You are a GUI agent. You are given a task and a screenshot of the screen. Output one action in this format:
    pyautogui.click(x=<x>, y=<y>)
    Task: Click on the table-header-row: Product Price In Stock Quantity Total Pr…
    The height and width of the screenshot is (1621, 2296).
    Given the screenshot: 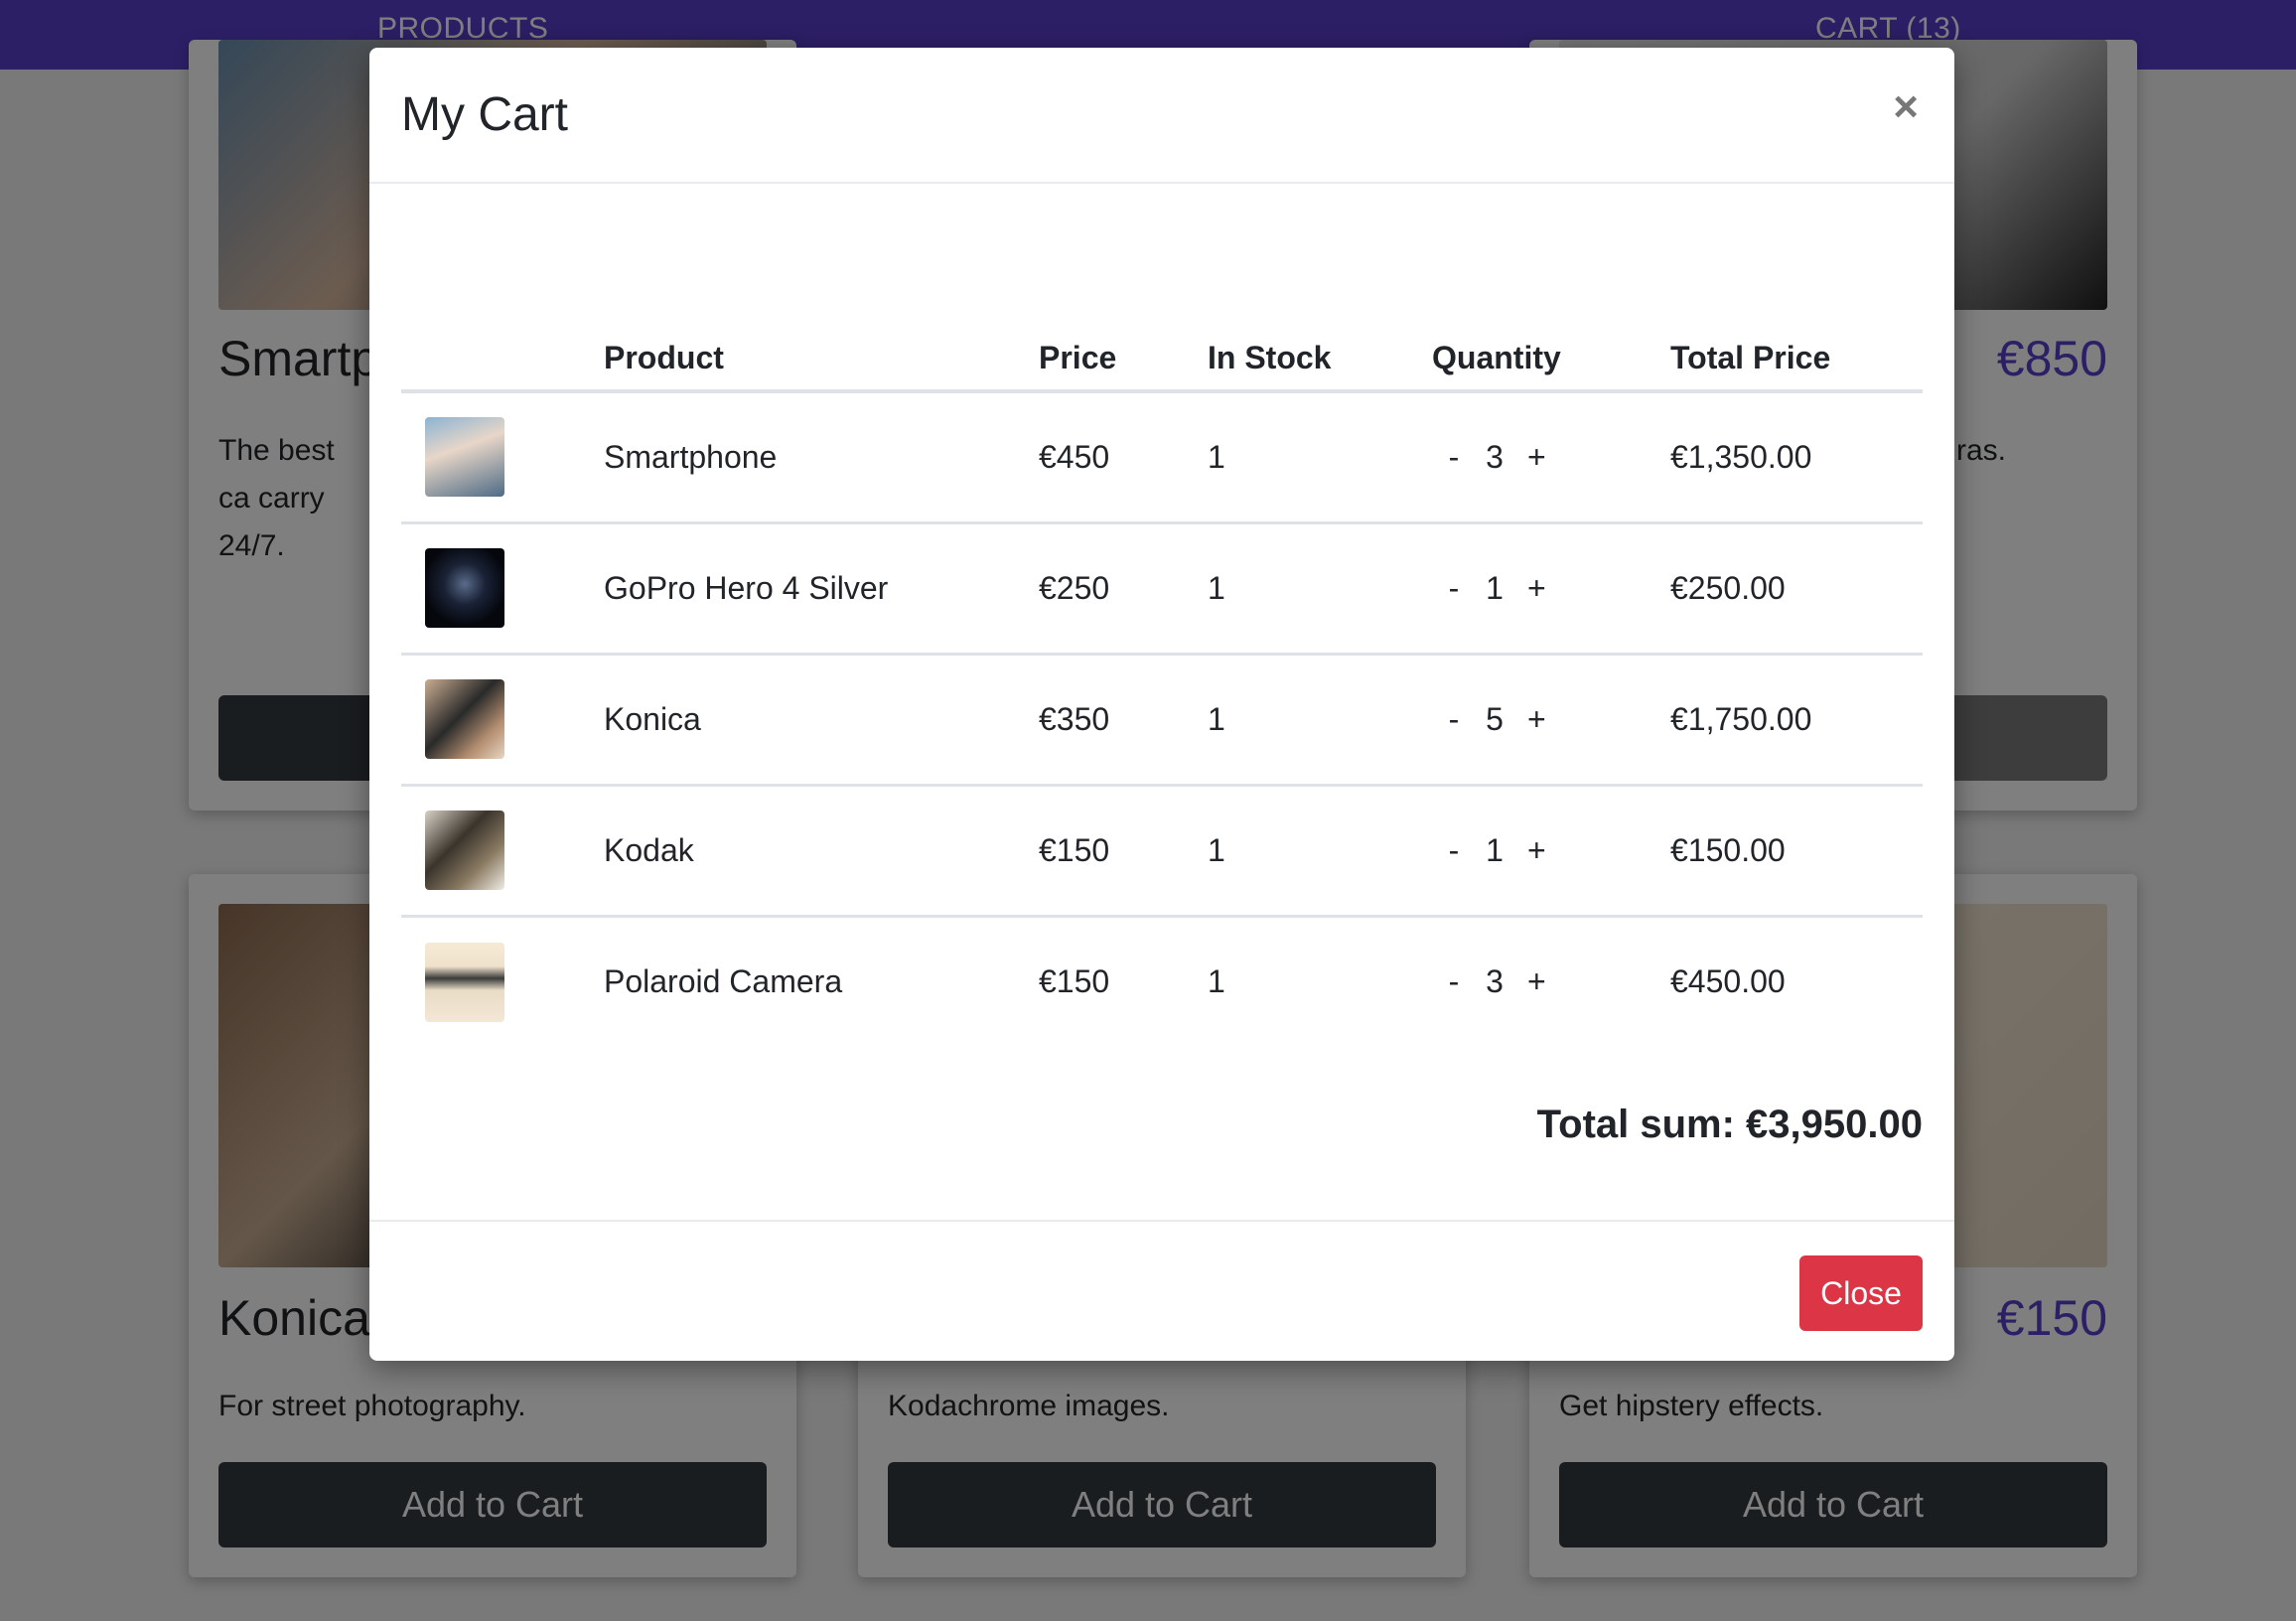 What is the action you would take?
    pyautogui.click(x=1162, y=359)
    